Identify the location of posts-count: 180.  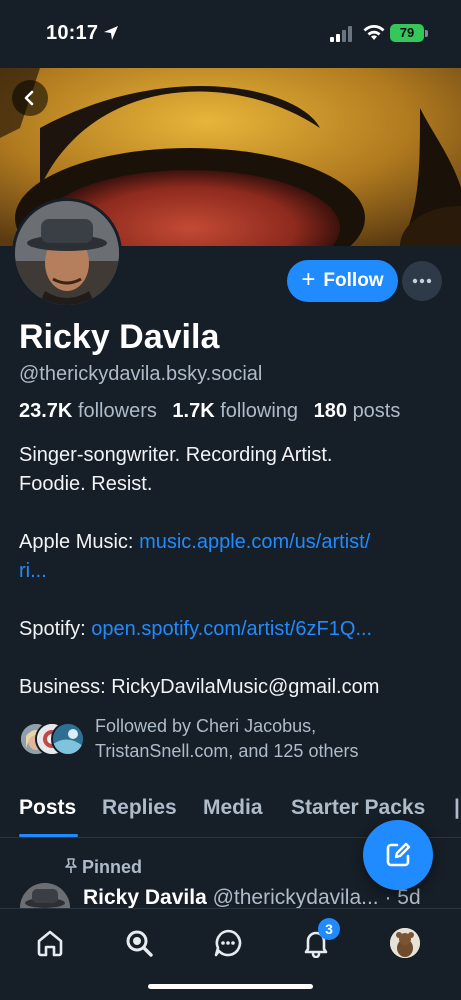
(330, 411).